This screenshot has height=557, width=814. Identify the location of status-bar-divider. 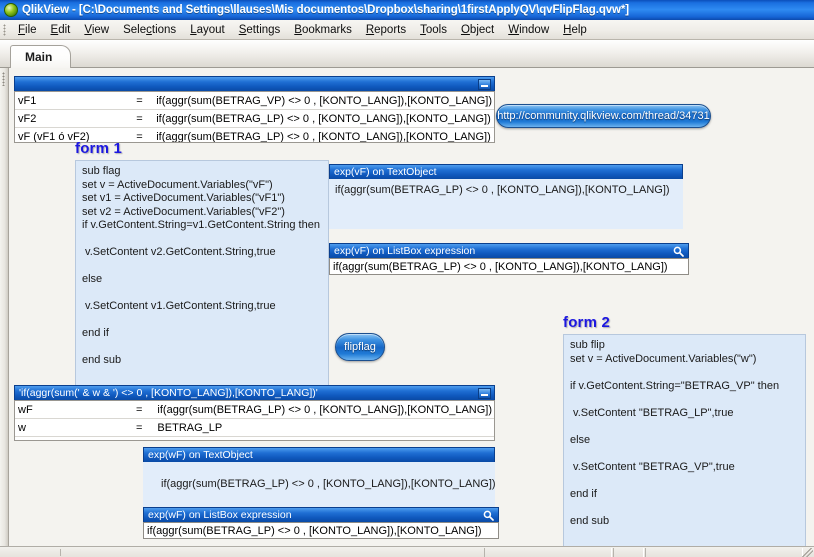
(60, 552).